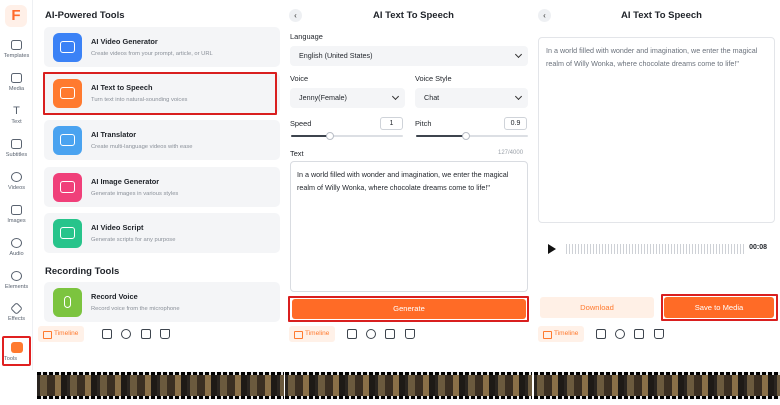 Image resolution: width=780 pixels, height=405 pixels. I want to click on timeline-toolbar-1: Timeline, so click(161, 335).